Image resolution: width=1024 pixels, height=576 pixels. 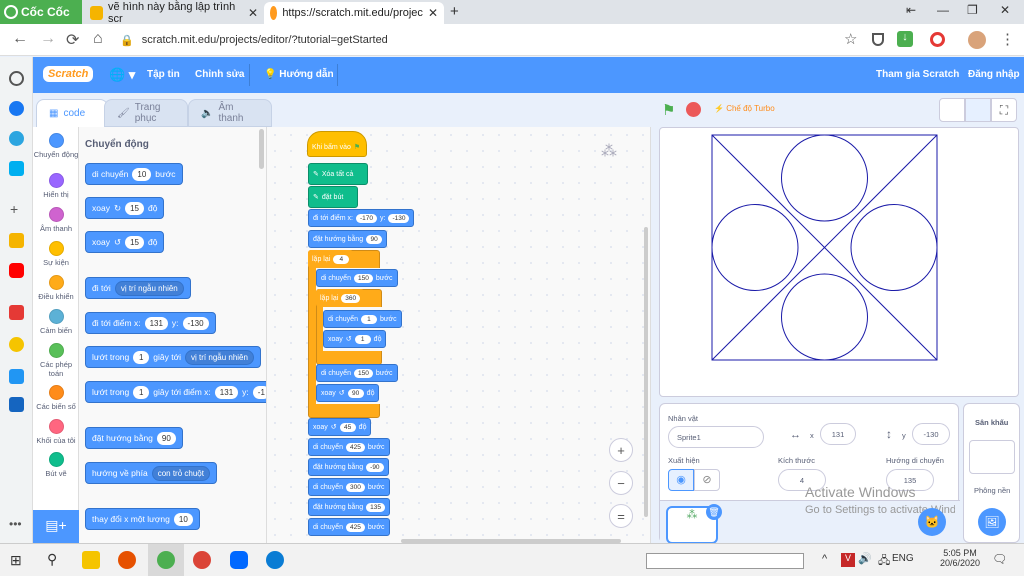 I want to click on sprite-name-input: Sprite1, so click(x=716, y=437).